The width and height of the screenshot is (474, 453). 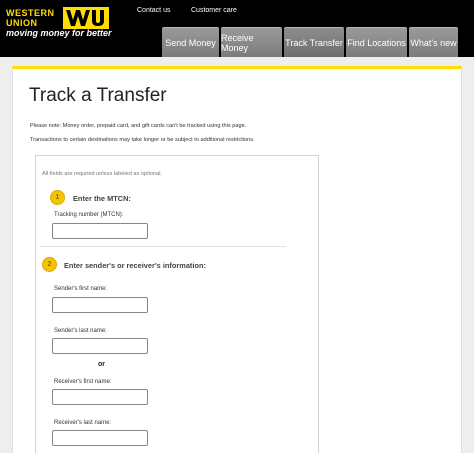 What do you see at coordinates (59, 33) in the screenshot?
I see `logo-tagline: moving money for better` at bounding box center [59, 33].